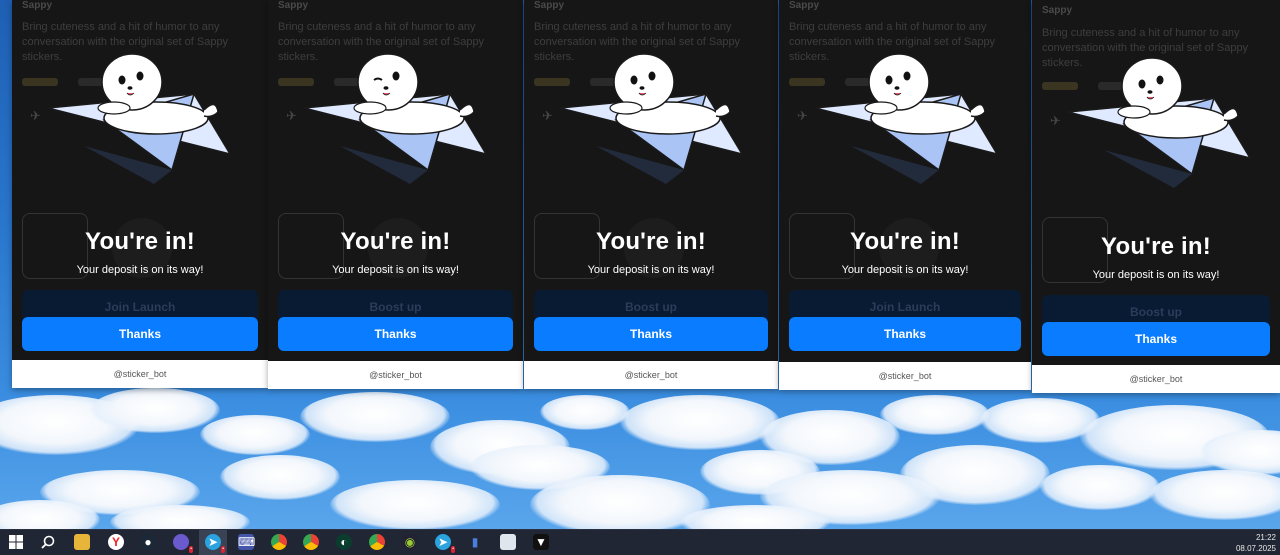 This screenshot has width=1280, height=555. What do you see at coordinates (48, 542) in the screenshot?
I see `search-icon` at bounding box center [48, 542].